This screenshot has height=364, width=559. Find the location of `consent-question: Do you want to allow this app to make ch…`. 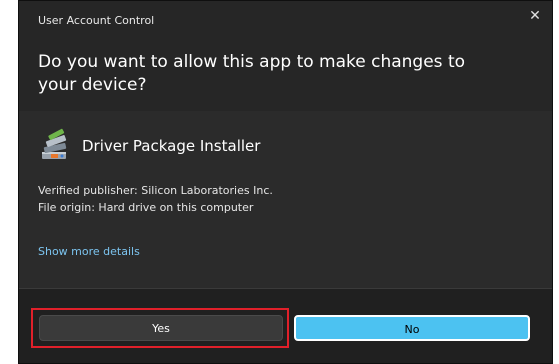

consent-question: Do you want to allow this app to make ch… is located at coordinates (252, 73).